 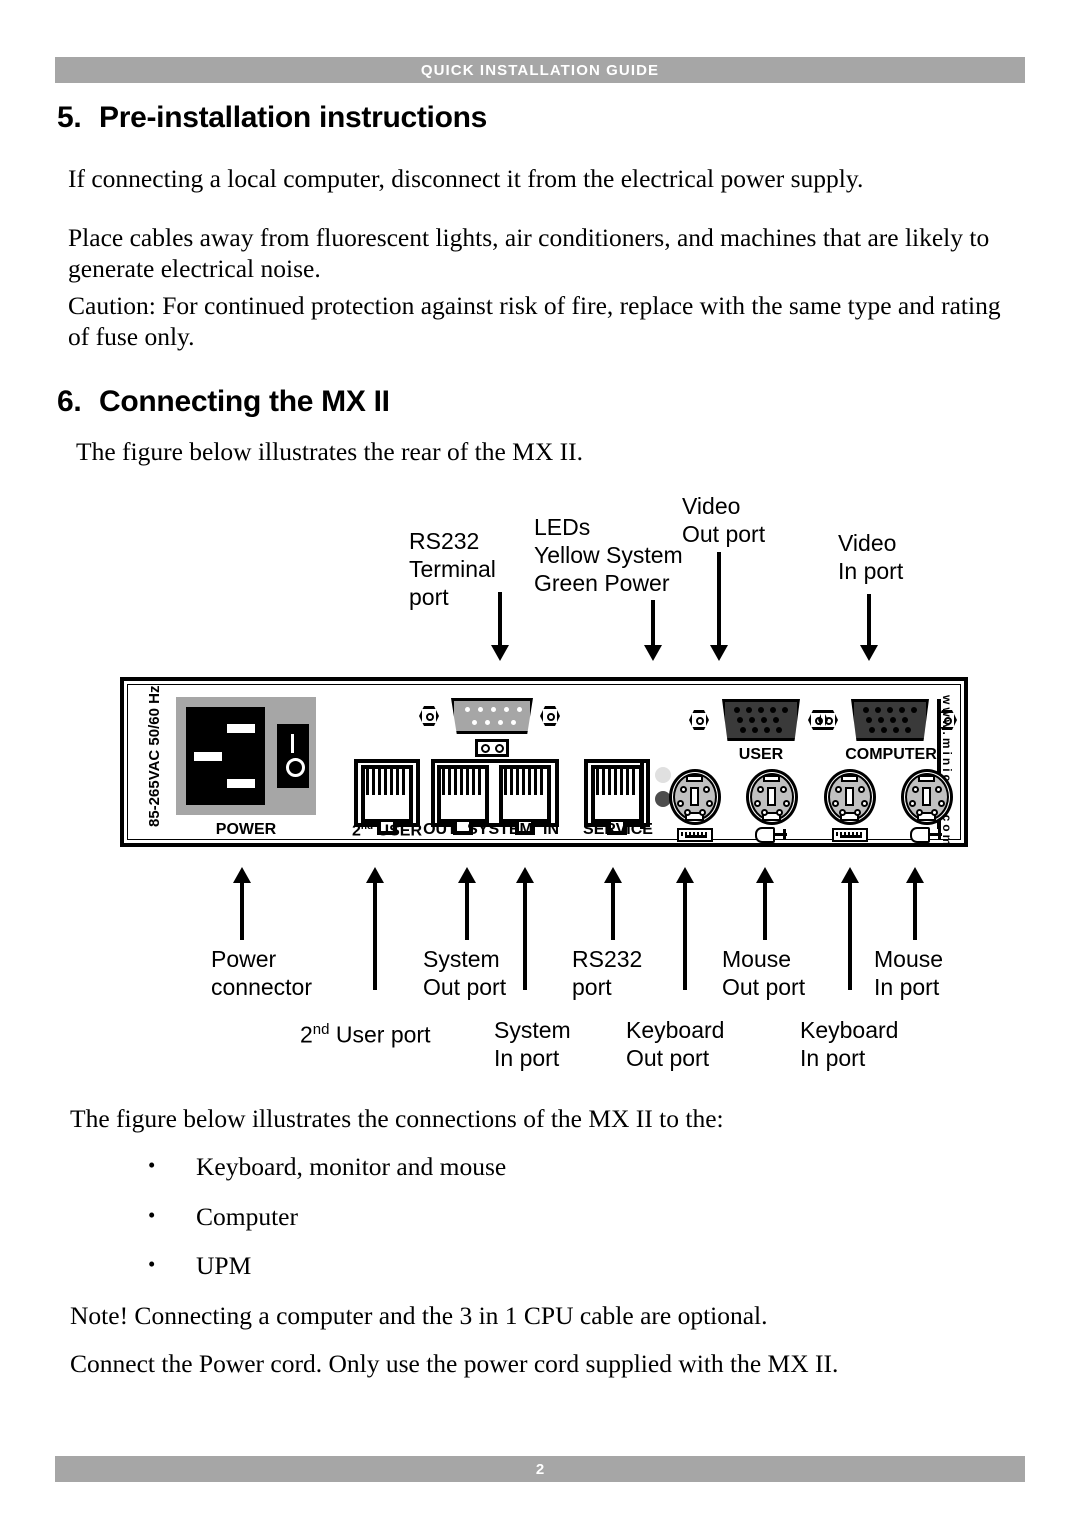 I want to click on callout-leds: LEDs Yellow System Green Power, so click(x=608, y=555).